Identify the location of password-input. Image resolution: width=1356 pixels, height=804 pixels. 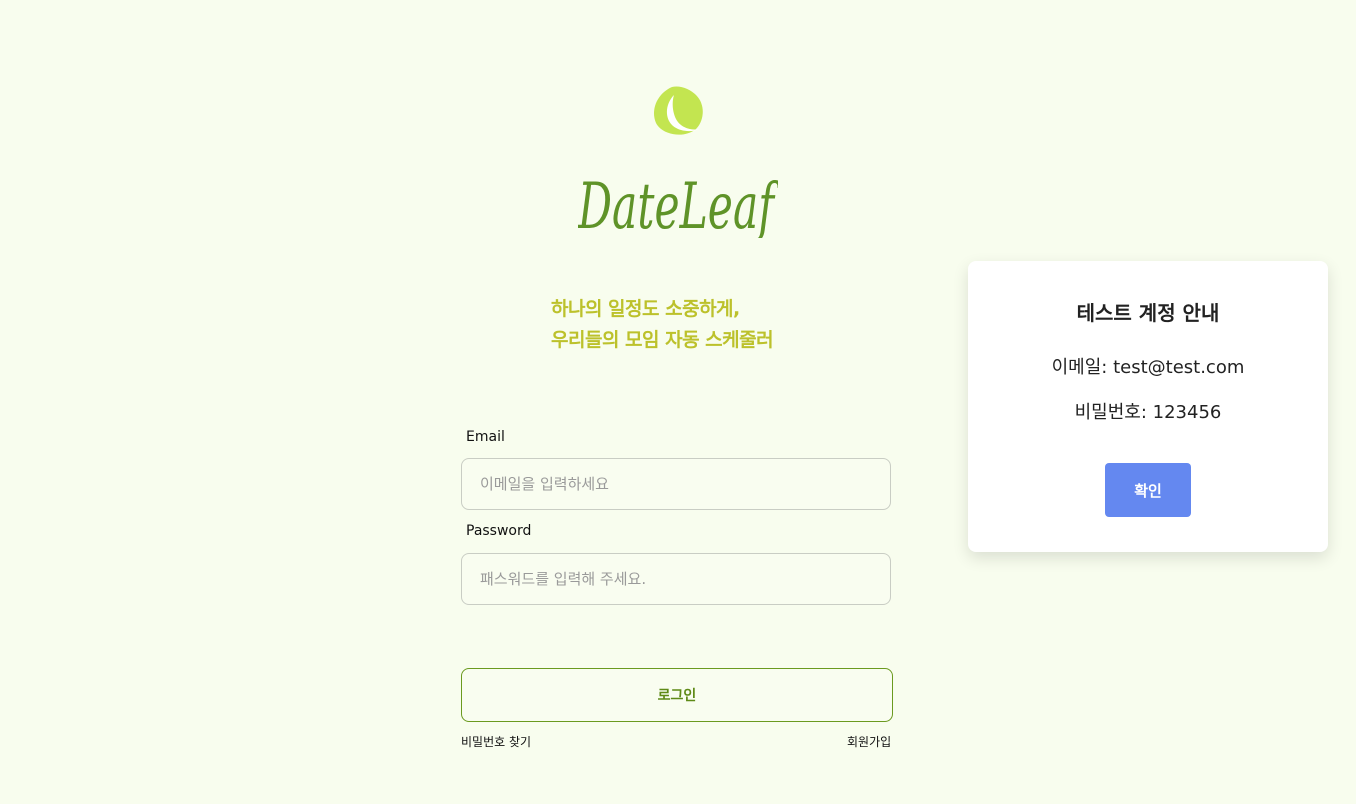
(676, 579).